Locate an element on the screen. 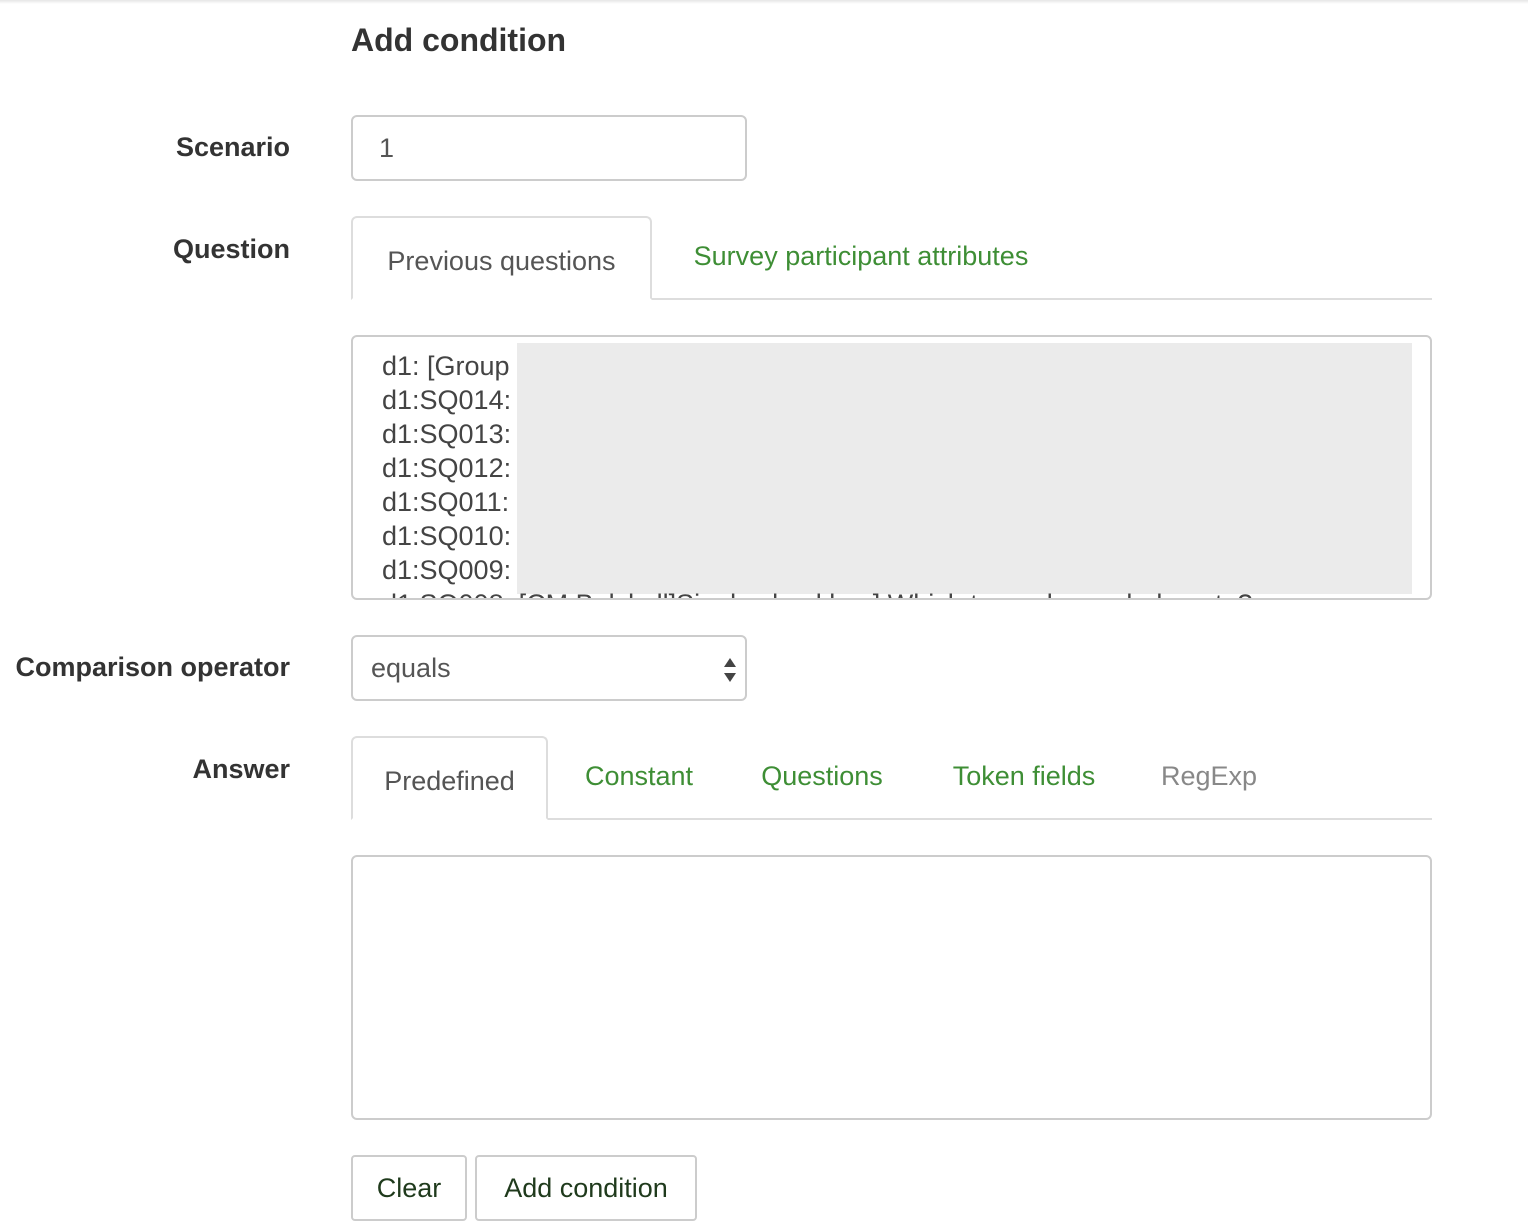  answer-label: Answer is located at coordinates (241, 769).